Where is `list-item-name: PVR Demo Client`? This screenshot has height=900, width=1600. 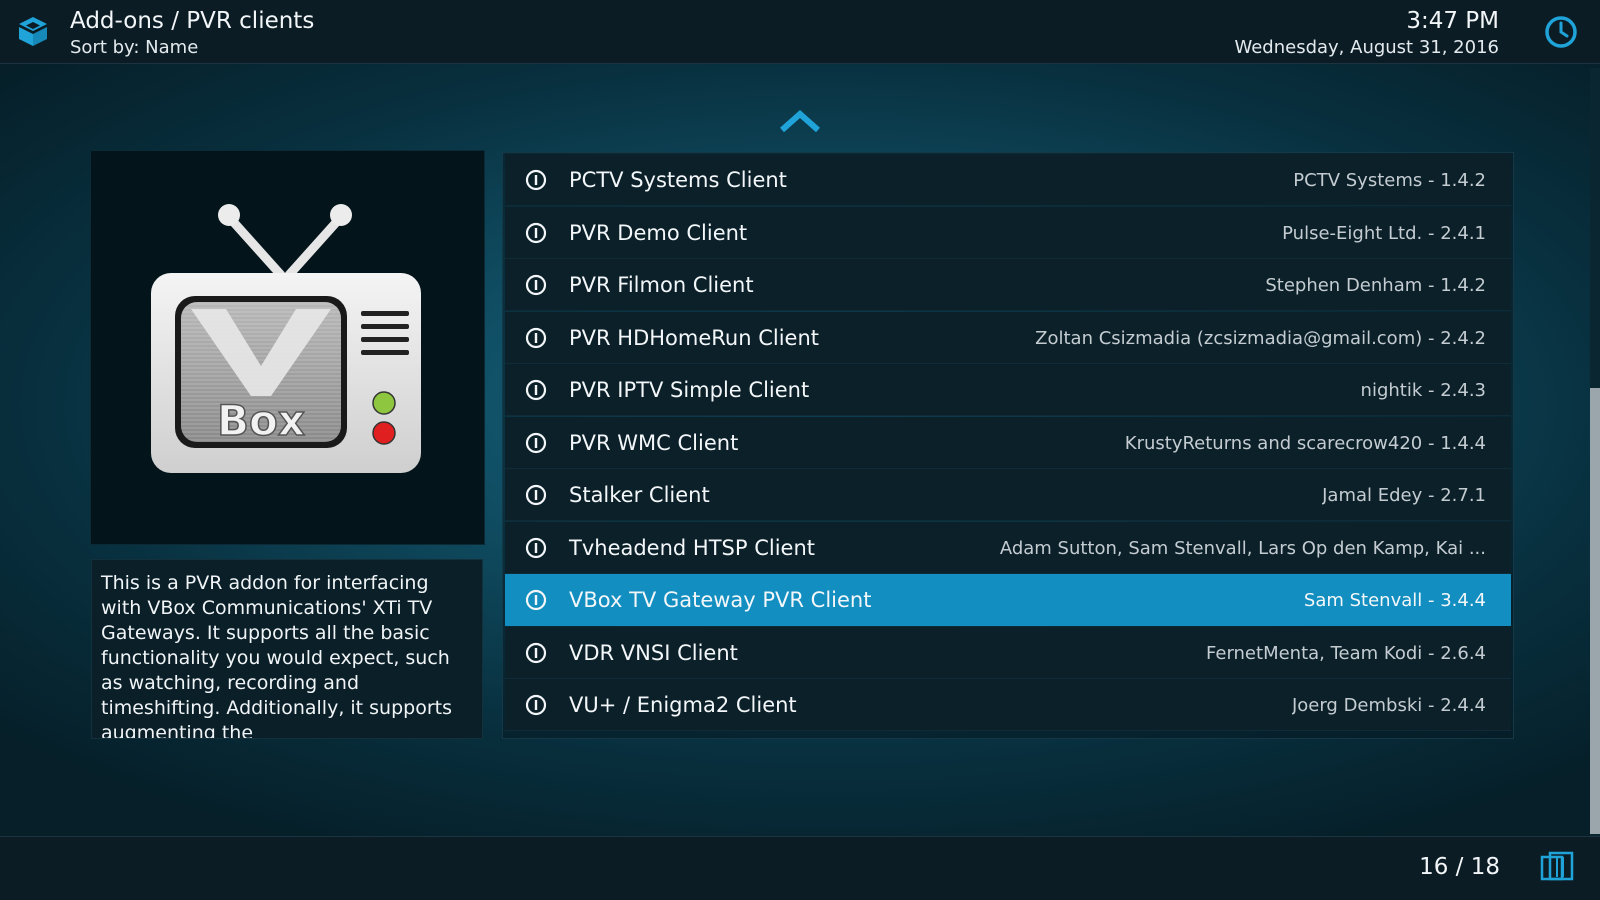
list-item-name: PVR Demo Client is located at coordinates (658, 232).